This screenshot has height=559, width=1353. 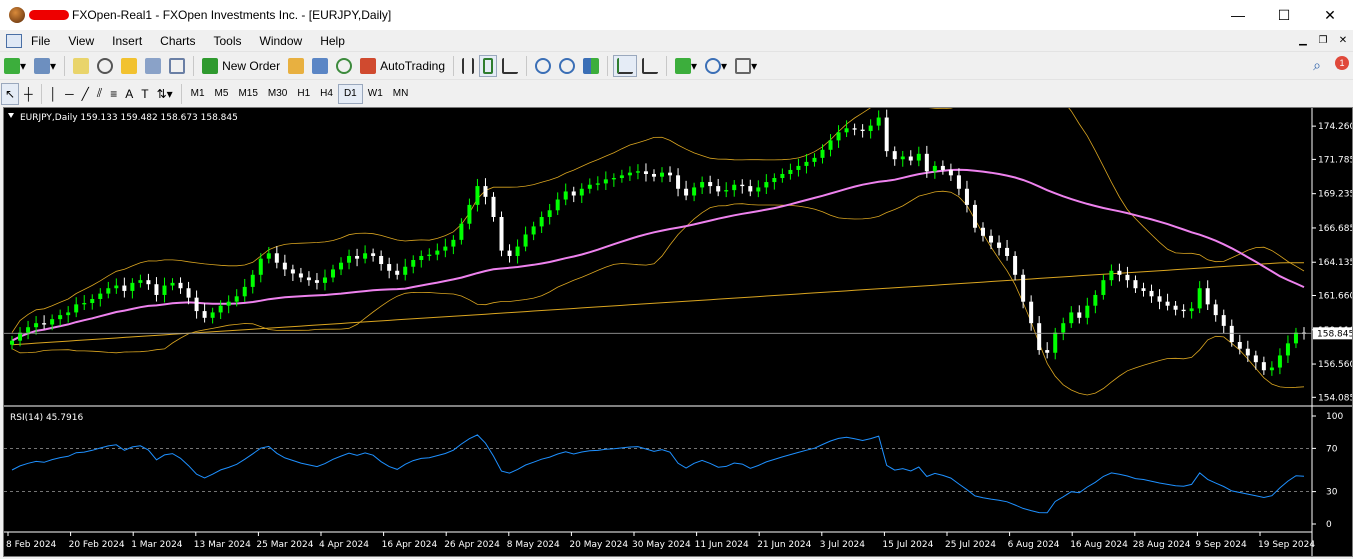 I want to click on new-chart-button: ▾, so click(x=15, y=66).